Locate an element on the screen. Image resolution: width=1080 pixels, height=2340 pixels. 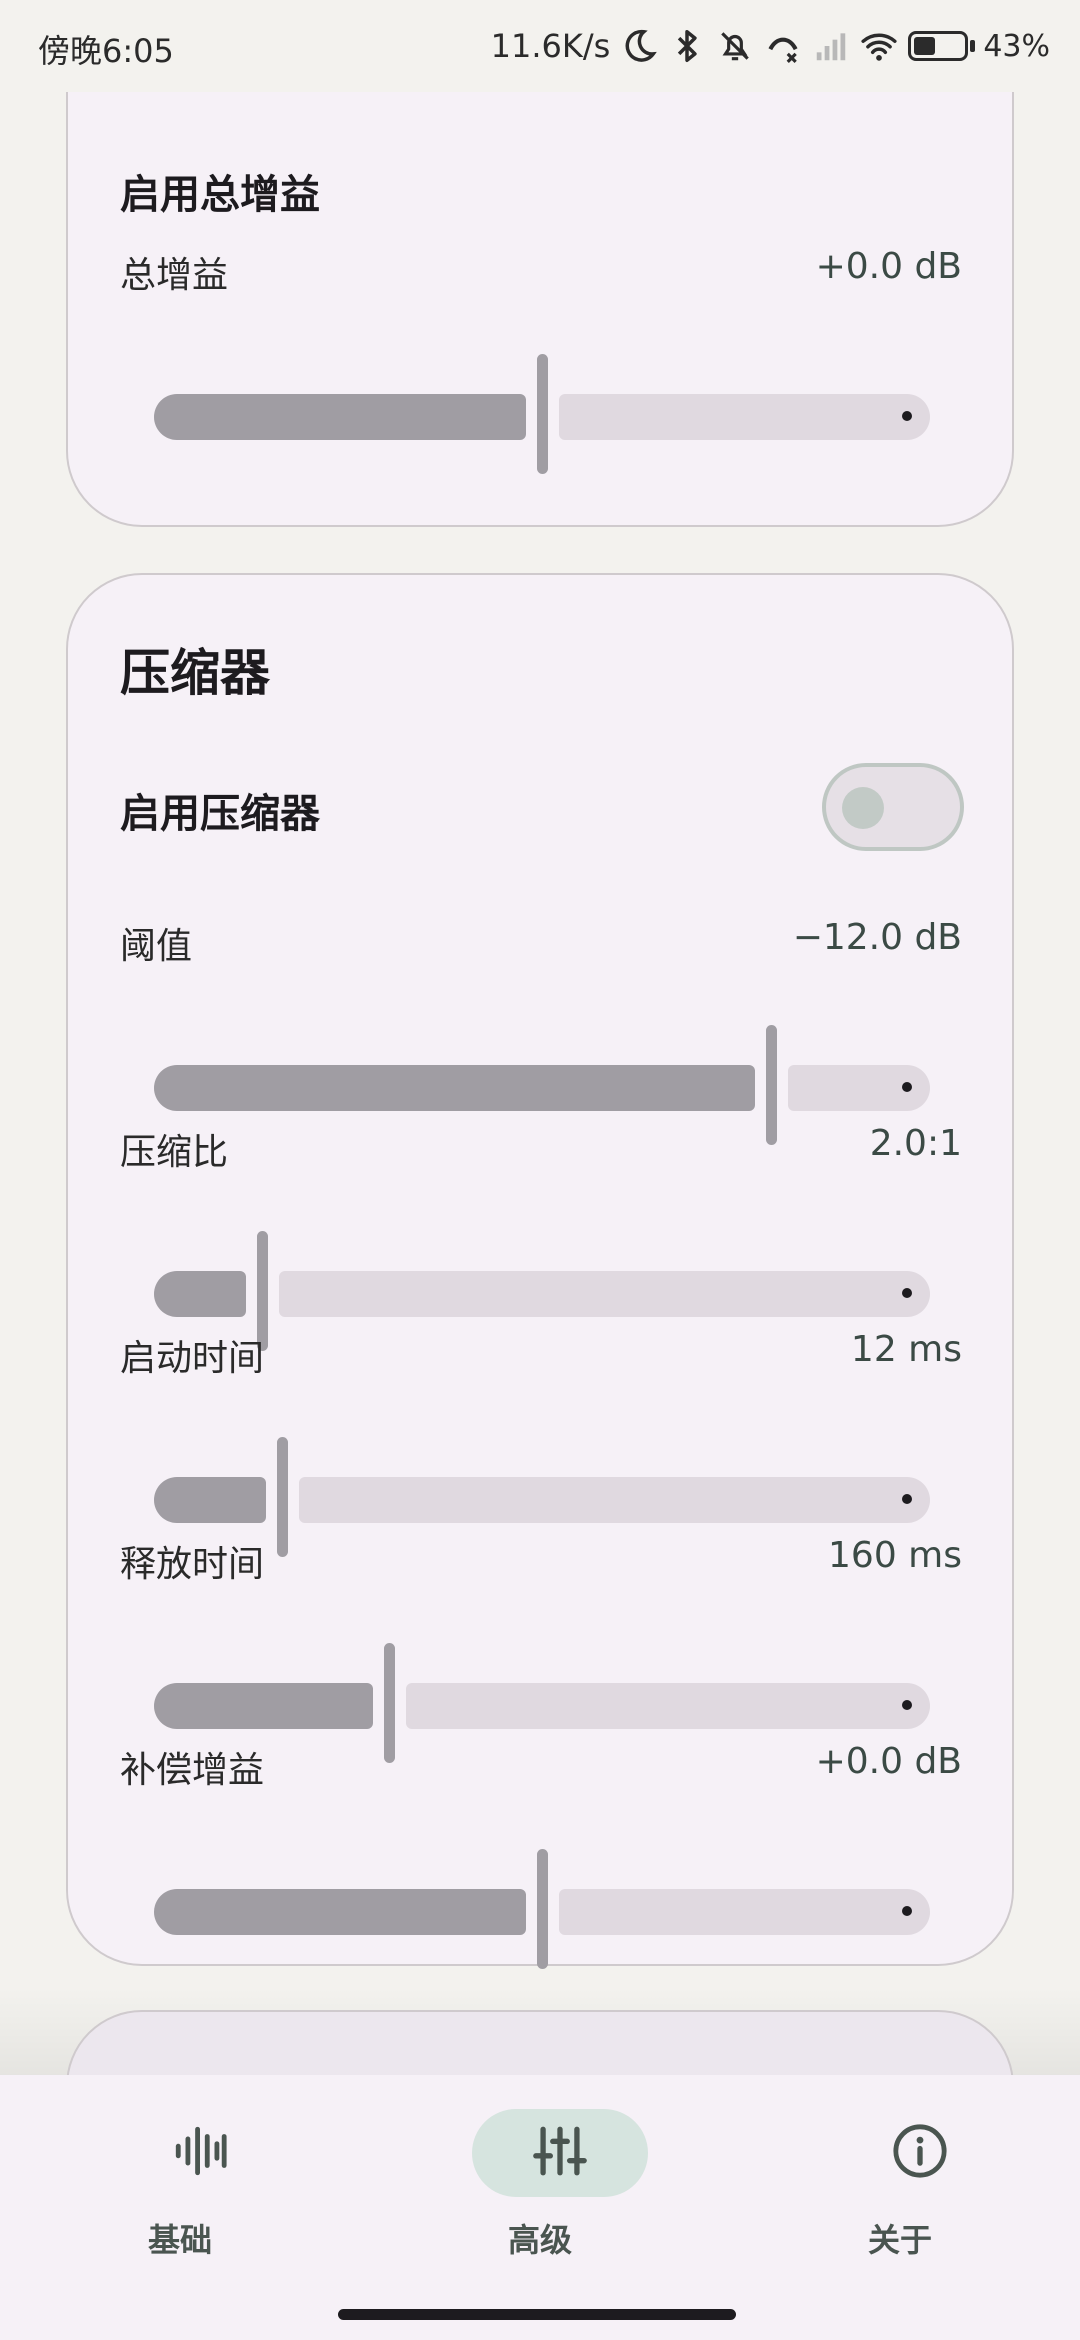
ratio-label: 压缩比 is located at coordinates (174, 1152).